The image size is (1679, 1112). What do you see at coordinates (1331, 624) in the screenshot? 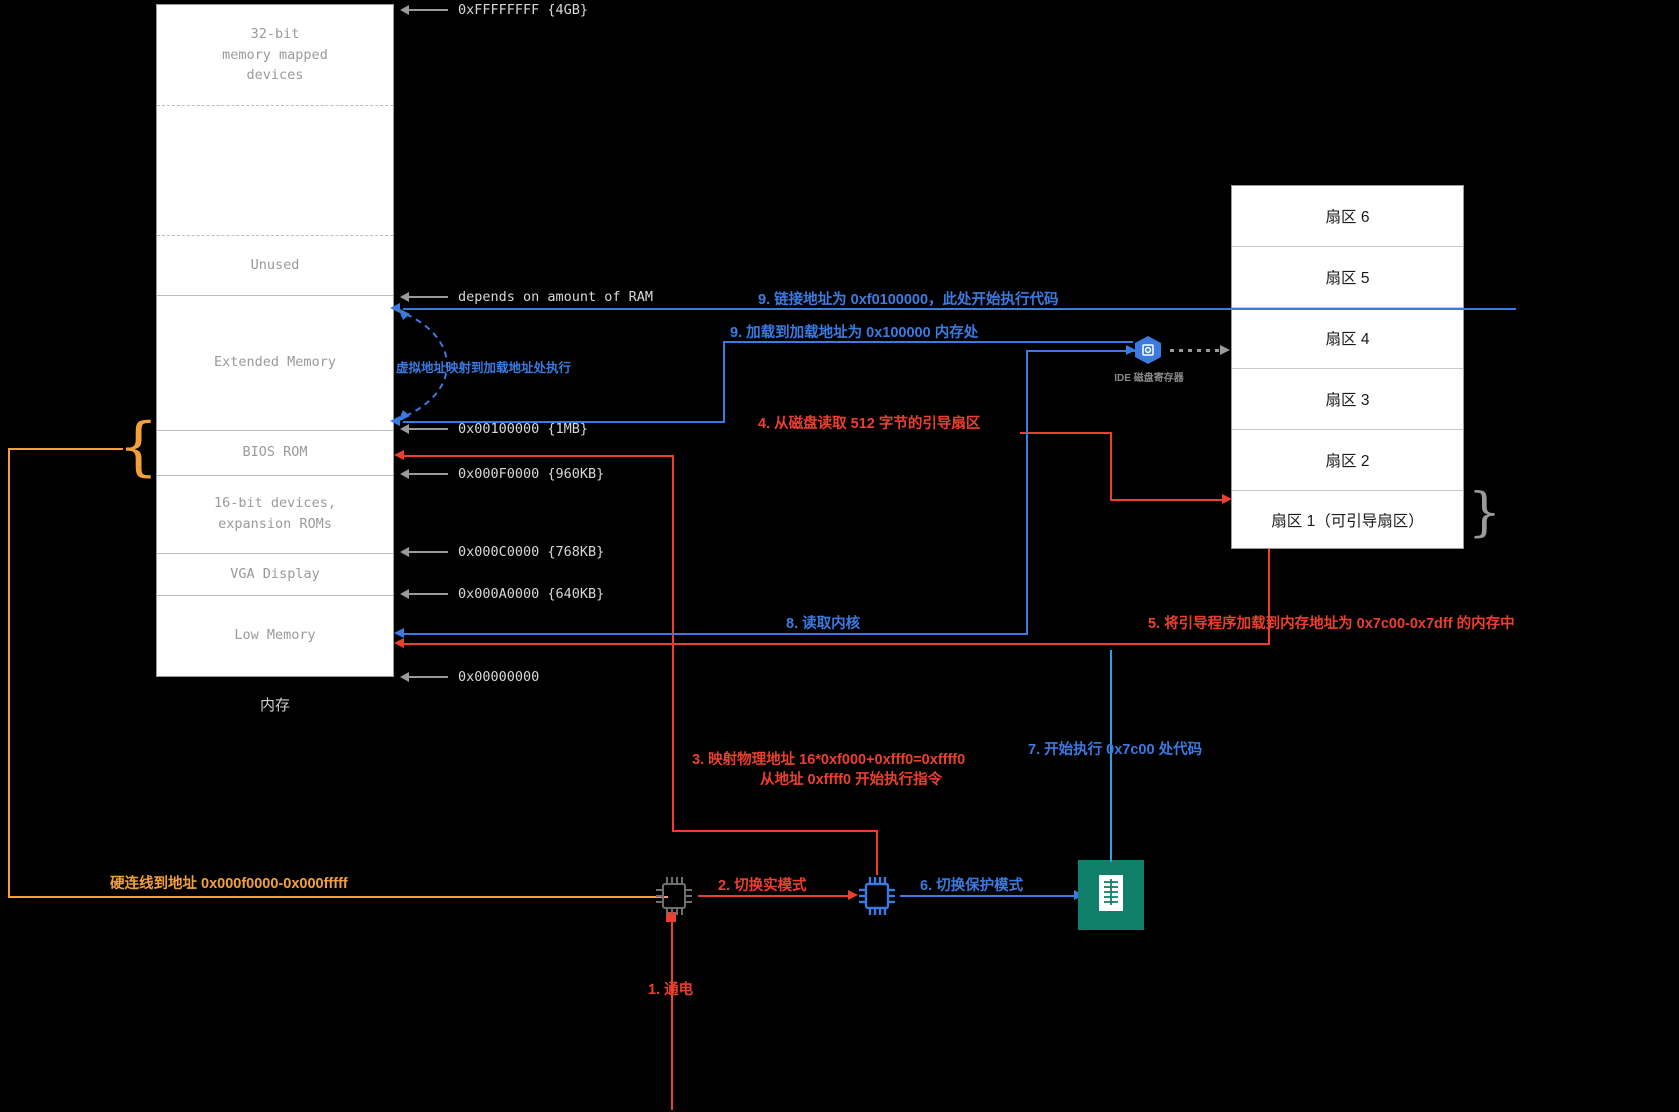
I see `load-bootloader-label: 5. 将引导程序加载到内存地址为 0x7c00-0x7dff 的内存中` at bounding box center [1331, 624].